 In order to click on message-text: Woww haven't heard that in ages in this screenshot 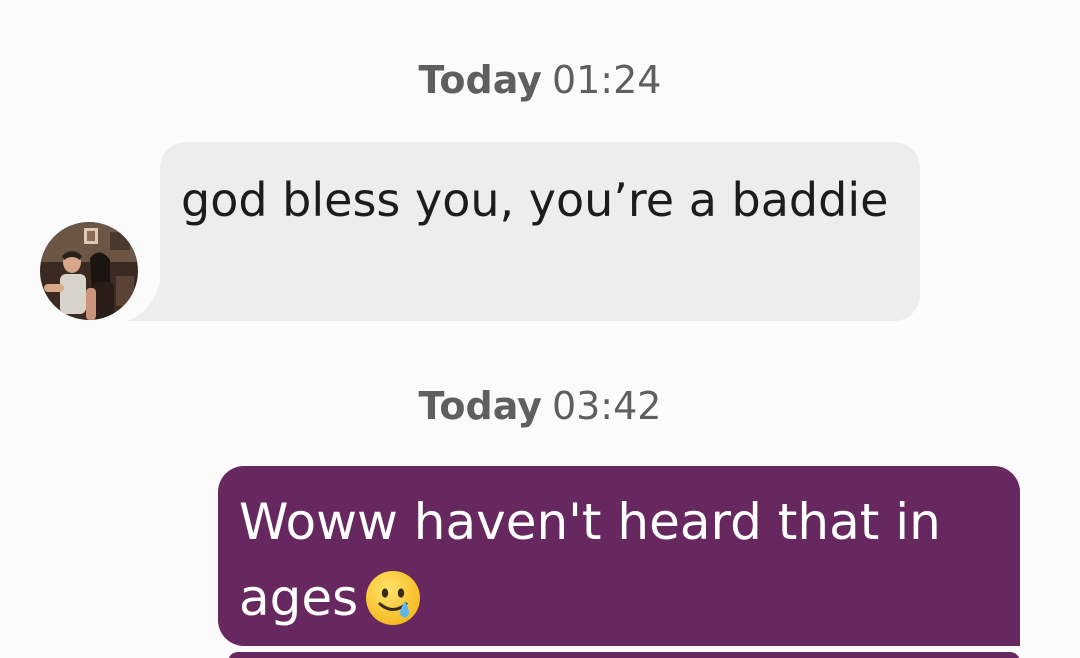, I will do `click(590, 560)`.